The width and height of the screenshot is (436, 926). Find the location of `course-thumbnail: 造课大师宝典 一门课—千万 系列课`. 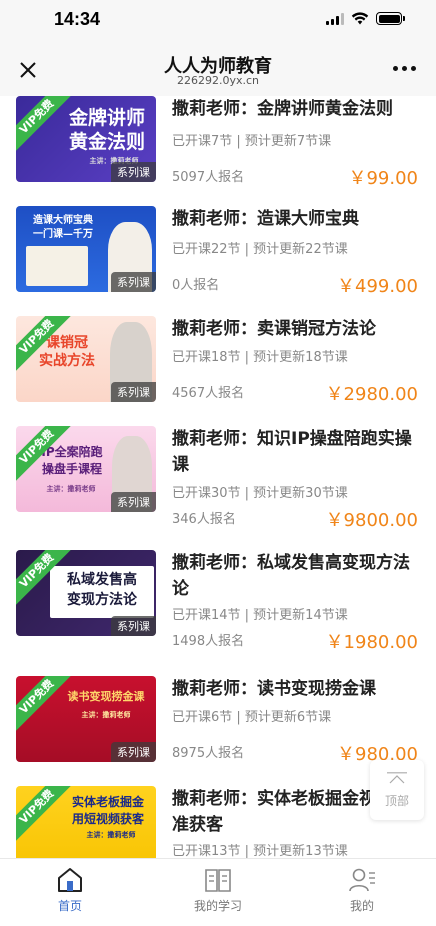

course-thumbnail: 造课大师宝典 一门课—千万 系列课 is located at coordinates (86, 249).